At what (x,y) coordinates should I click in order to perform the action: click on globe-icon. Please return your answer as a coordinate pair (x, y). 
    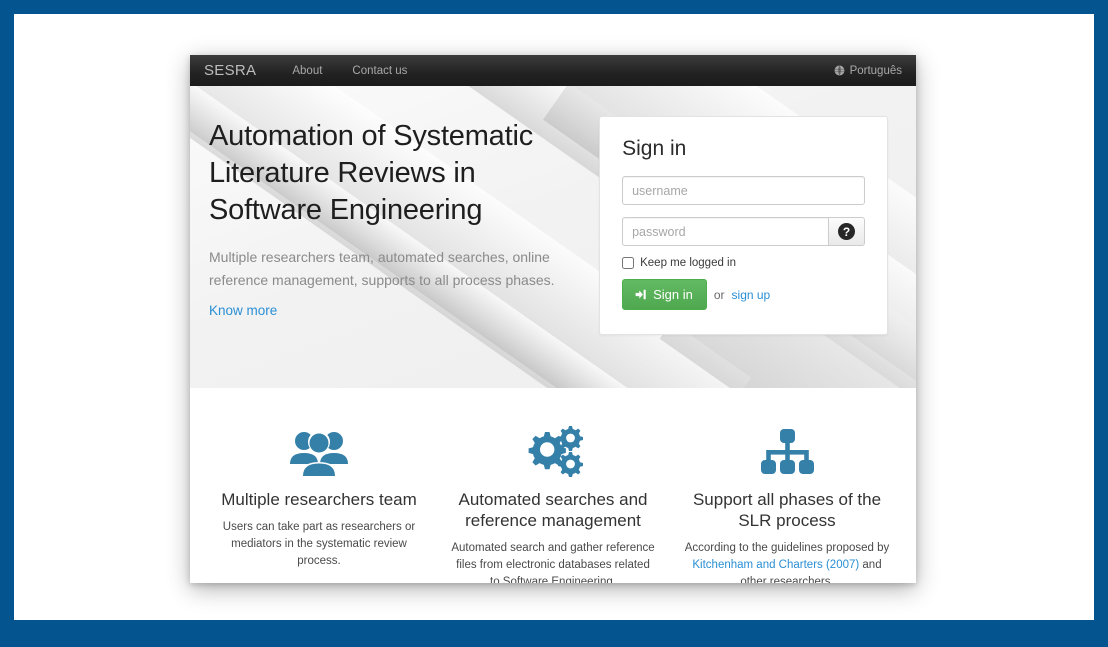
    Looking at the image, I should click on (839, 70).